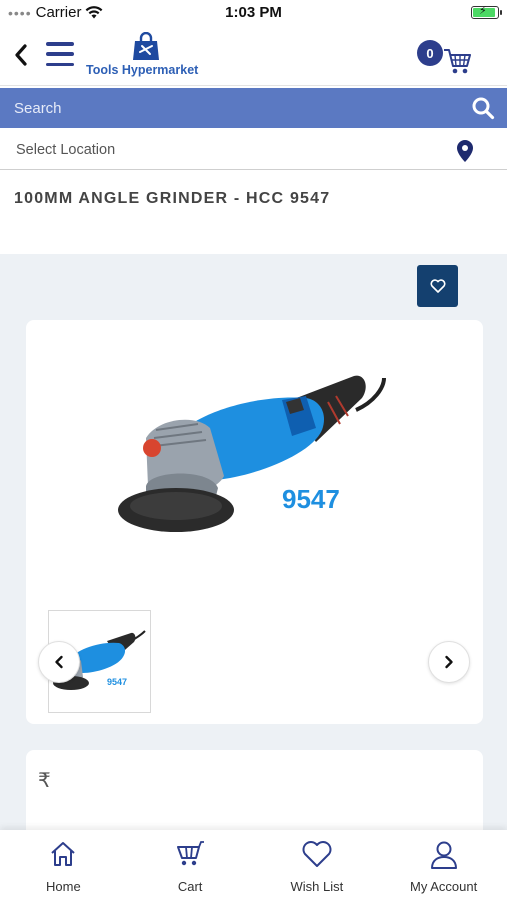 This screenshot has height=900, width=507. I want to click on menu-button, so click(60, 54).